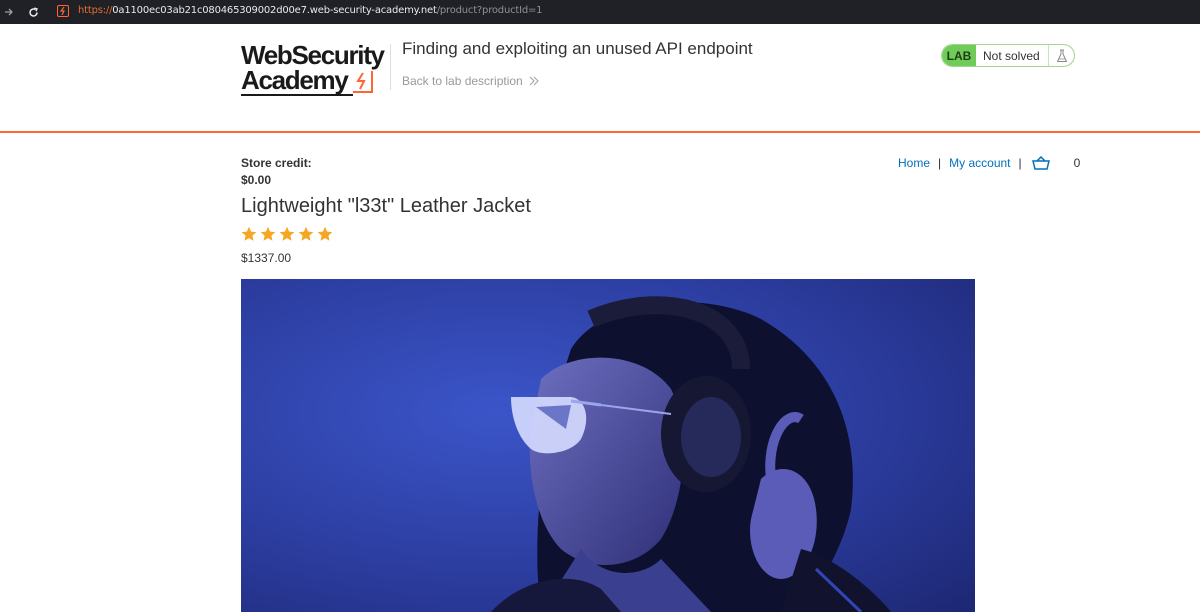  What do you see at coordinates (534, 81) in the screenshot?
I see `double-chevron-right-icon` at bounding box center [534, 81].